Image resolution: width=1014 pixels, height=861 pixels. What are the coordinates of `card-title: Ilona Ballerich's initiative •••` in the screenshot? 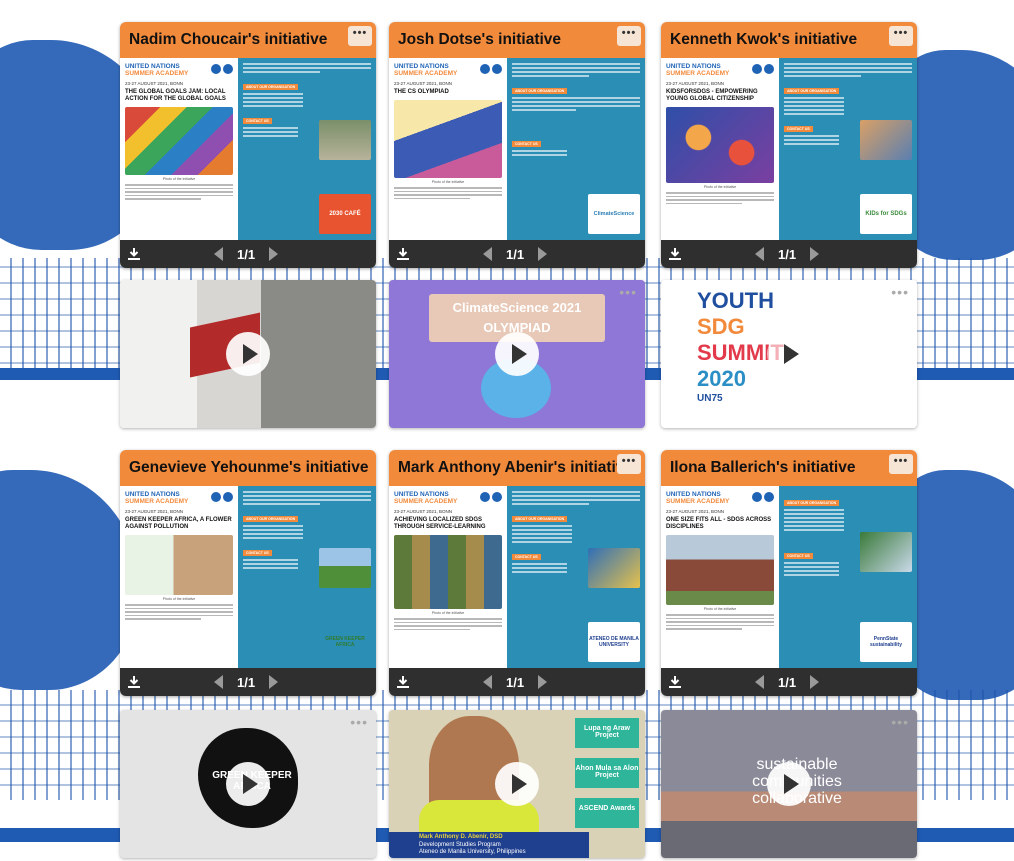 It's located at (789, 468).